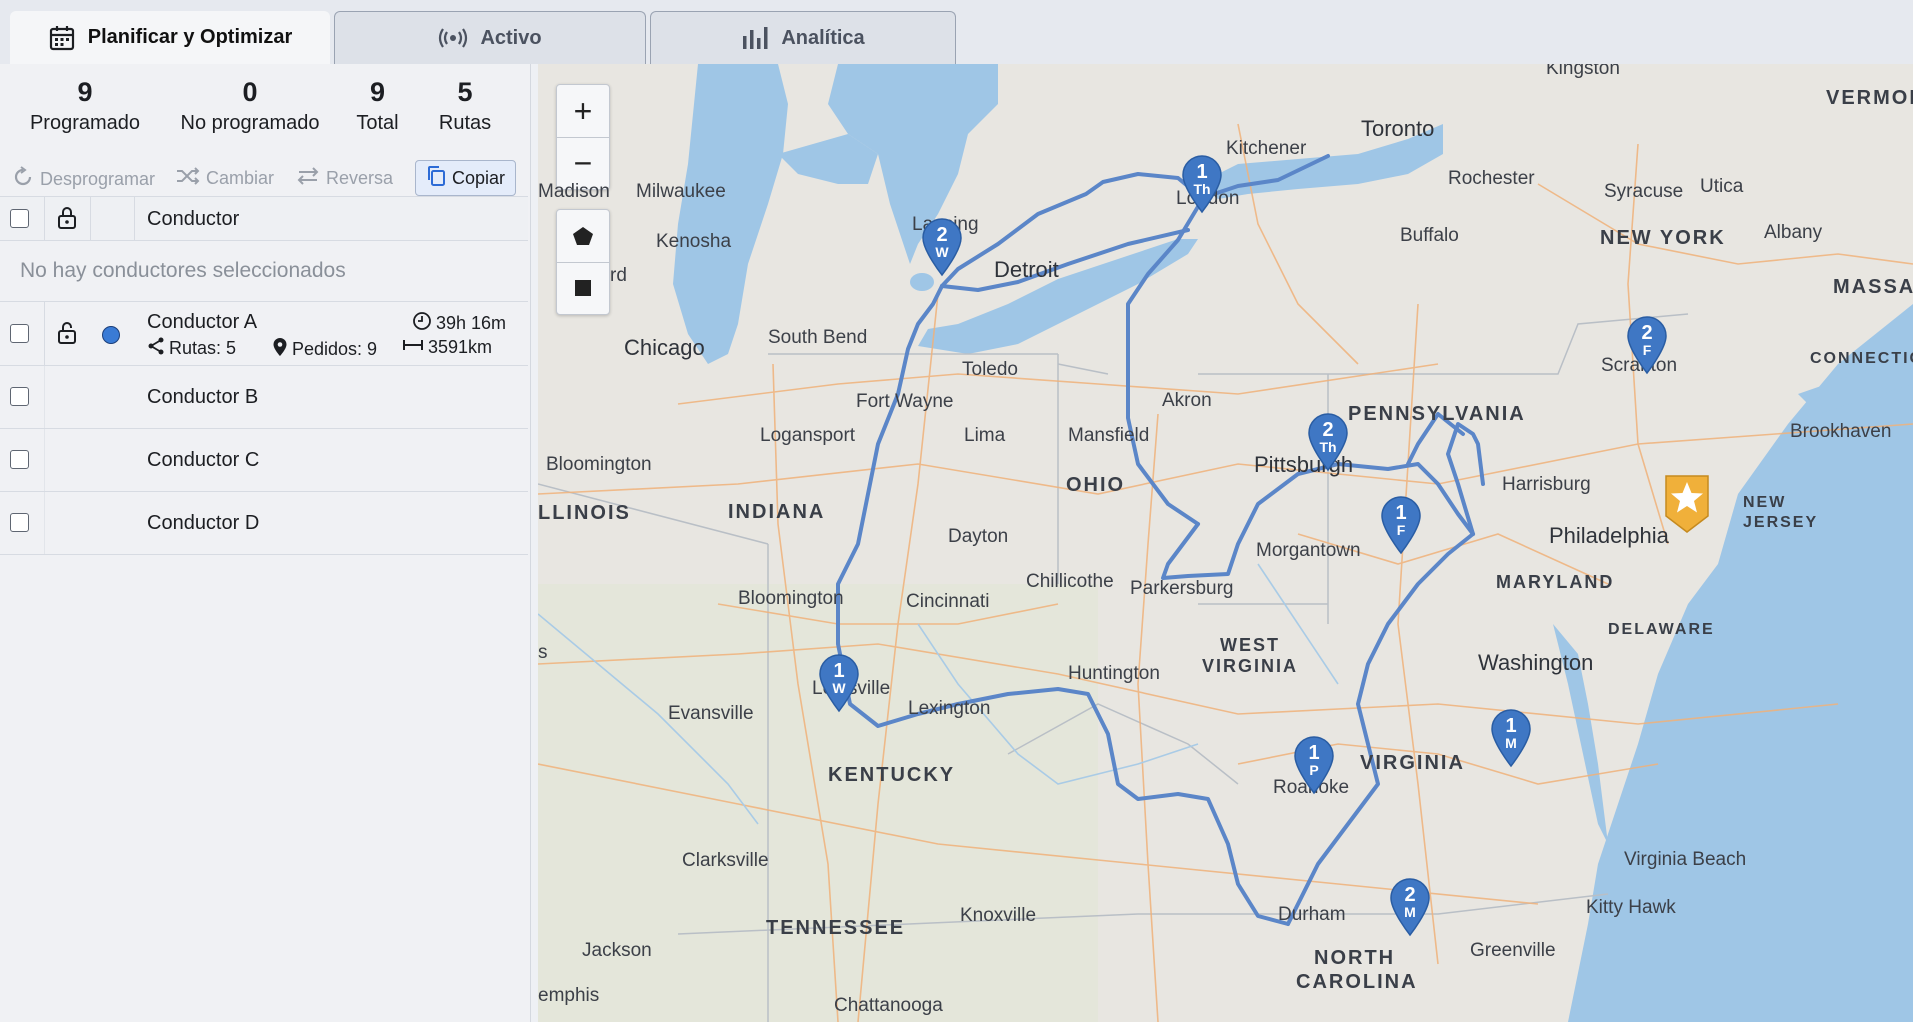 The image size is (1913, 1022). I want to click on tab-active: Activo, so click(490, 37).